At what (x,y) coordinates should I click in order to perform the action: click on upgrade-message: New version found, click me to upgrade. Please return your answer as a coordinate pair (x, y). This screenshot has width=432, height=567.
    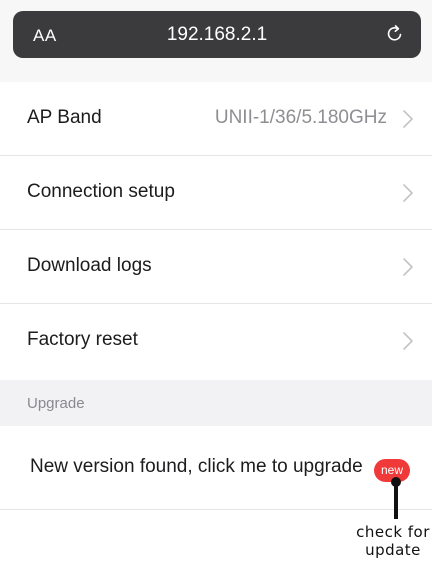
    Looking at the image, I should click on (196, 467).